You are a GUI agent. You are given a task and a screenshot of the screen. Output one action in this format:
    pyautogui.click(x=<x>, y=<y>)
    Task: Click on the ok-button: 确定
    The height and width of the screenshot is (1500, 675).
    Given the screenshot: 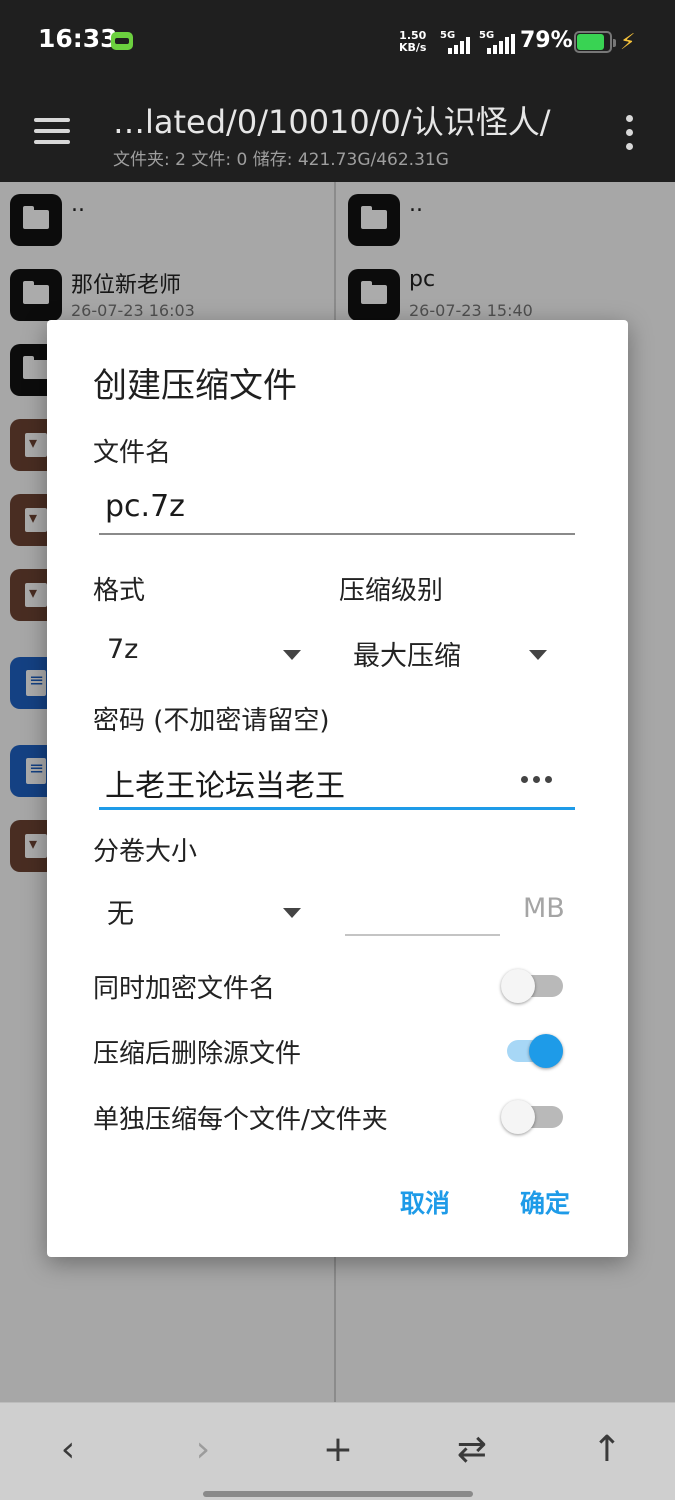 What is the action you would take?
    pyautogui.click(x=545, y=1202)
    